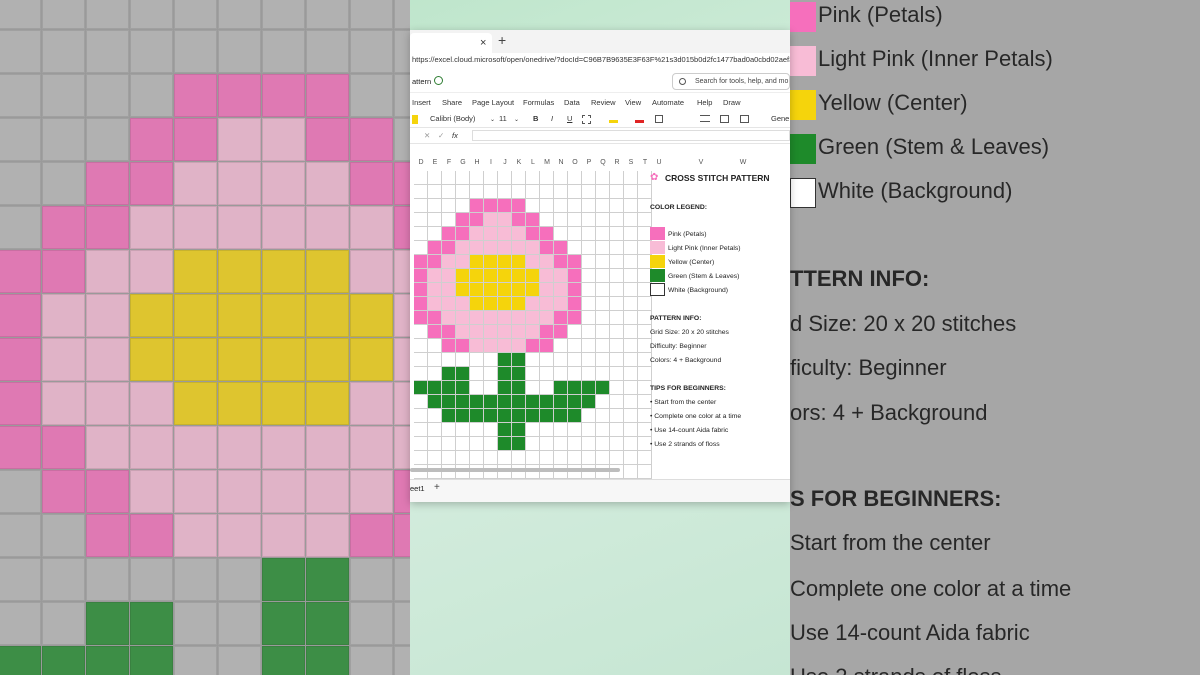 Image resolution: width=1200 pixels, height=675 pixels. Describe the element at coordinates (491, 165) in the screenshot. I see `column-header: I` at that location.